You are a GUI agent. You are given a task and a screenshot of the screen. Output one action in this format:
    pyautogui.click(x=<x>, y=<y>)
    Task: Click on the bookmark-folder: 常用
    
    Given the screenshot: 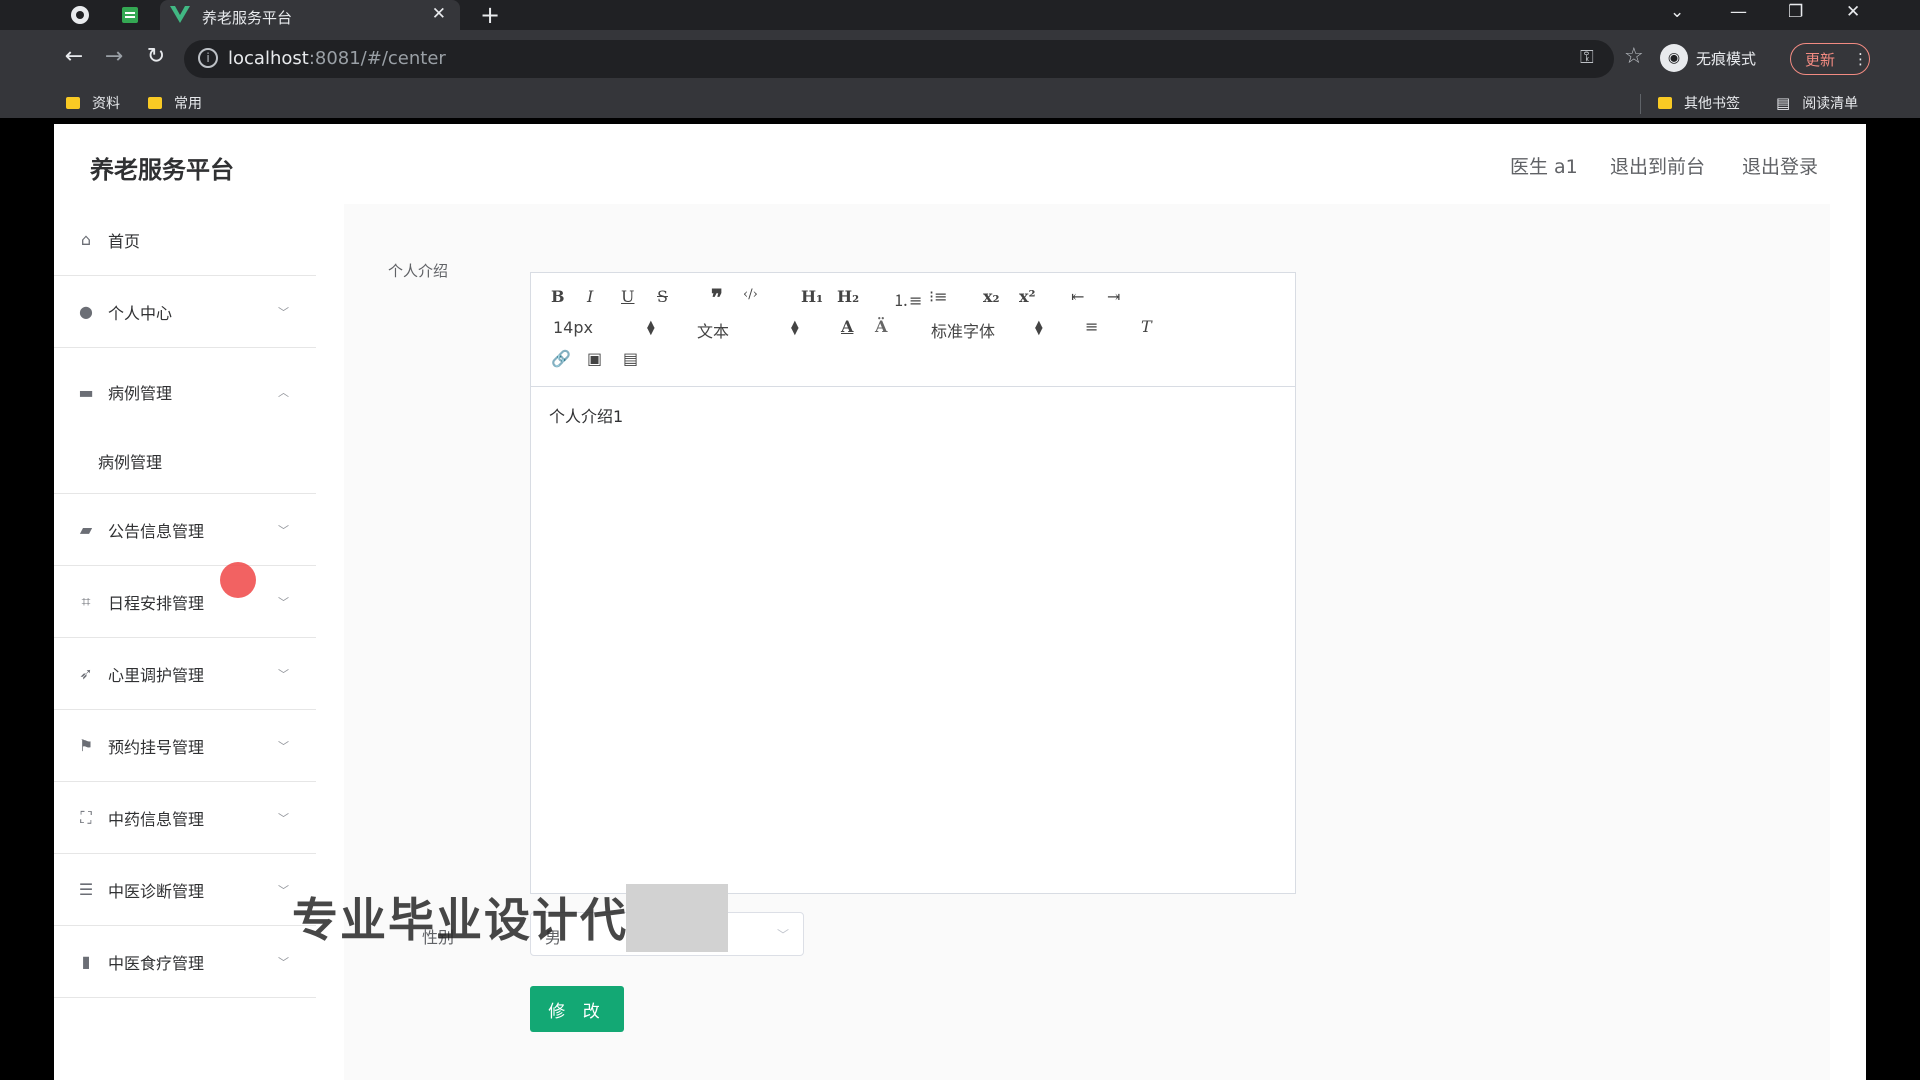 What is the action you would take?
    pyautogui.click(x=175, y=103)
    